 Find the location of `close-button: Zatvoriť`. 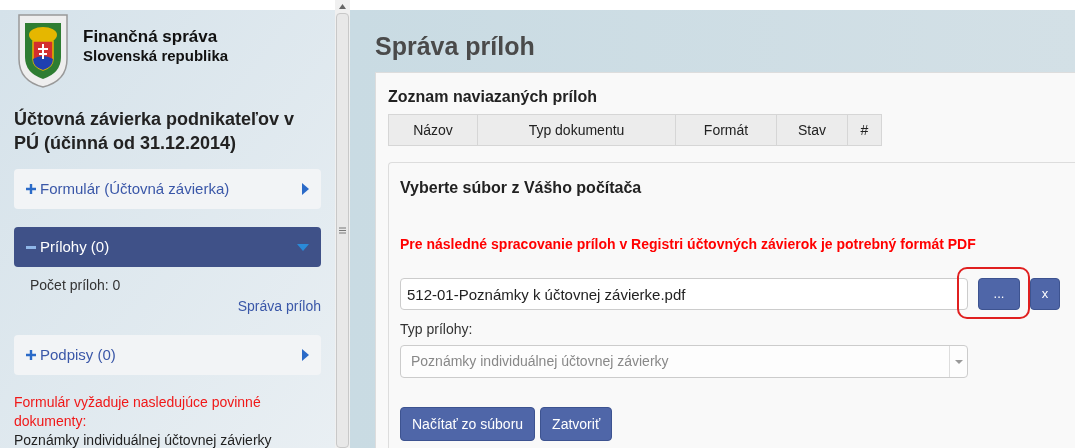

close-button: Zatvoriť is located at coordinates (576, 424).